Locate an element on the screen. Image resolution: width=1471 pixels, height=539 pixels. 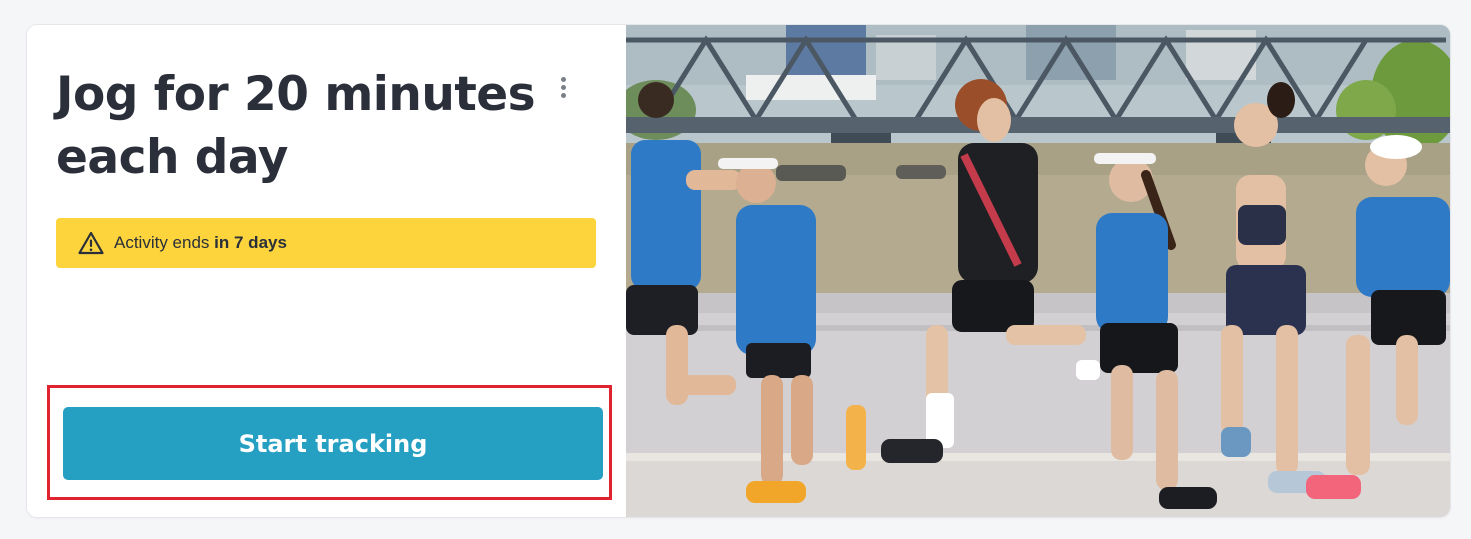
start-tracking-button: Start tracking is located at coordinates (333, 443).